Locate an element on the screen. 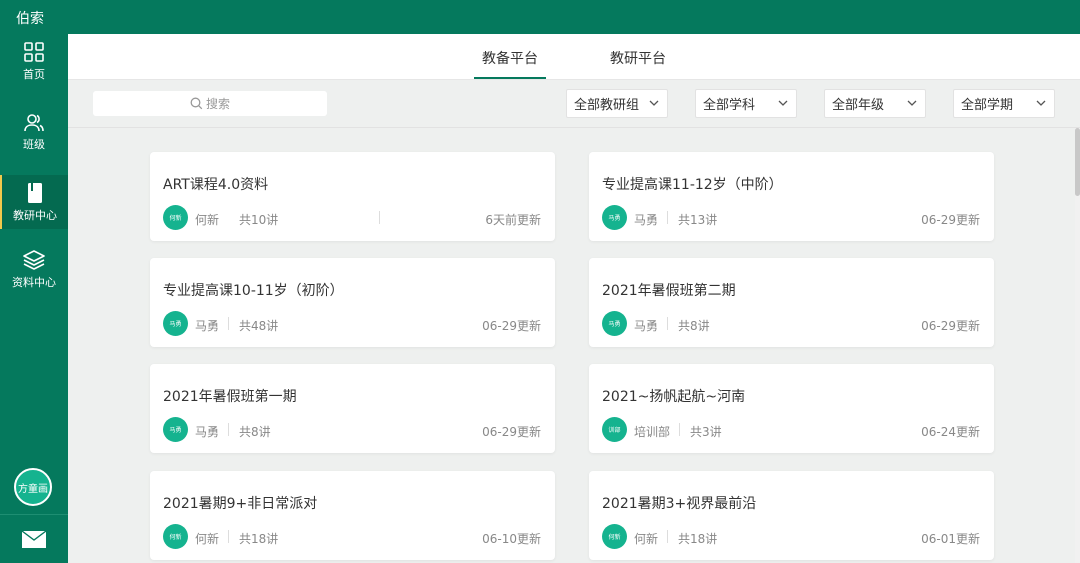  mail-icon is located at coordinates (34, 538).